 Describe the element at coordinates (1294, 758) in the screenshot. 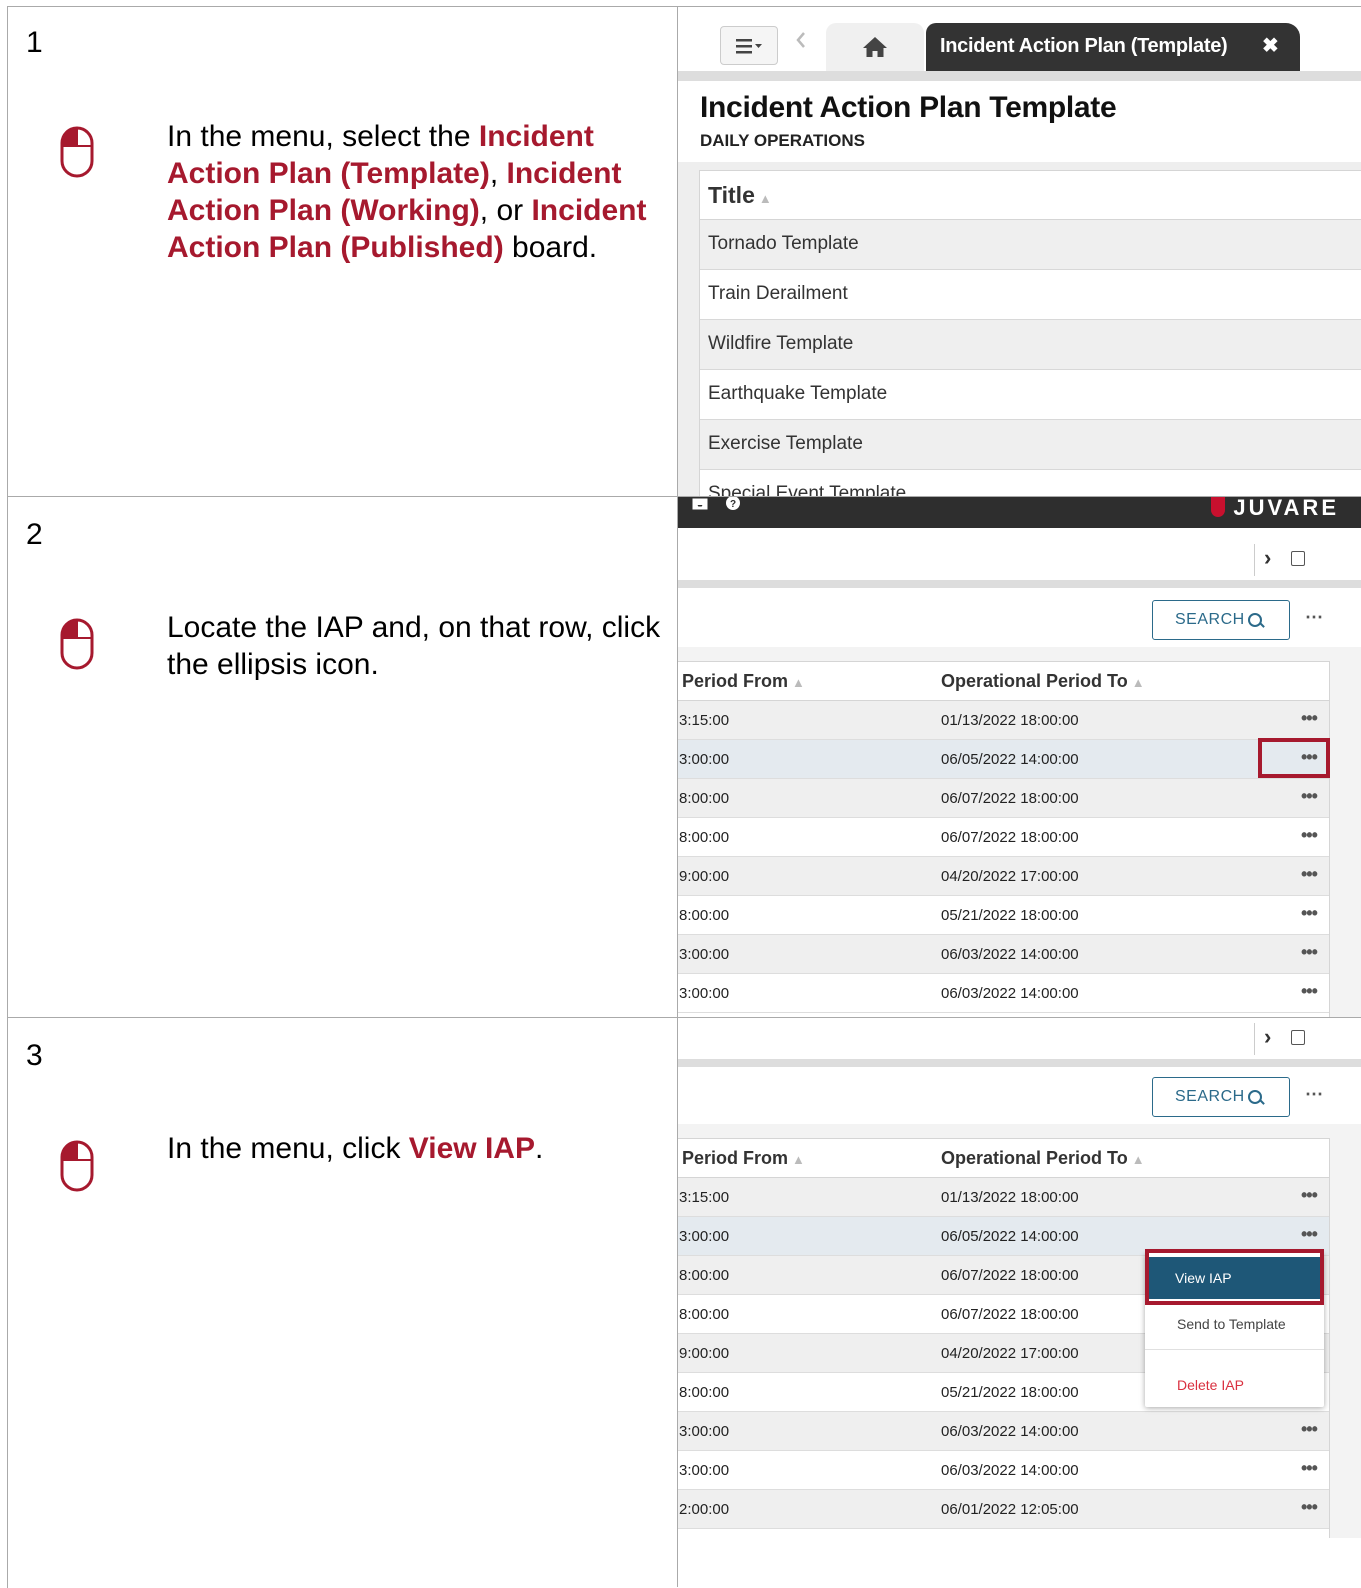

I see `ellipsis-callout` at that location.